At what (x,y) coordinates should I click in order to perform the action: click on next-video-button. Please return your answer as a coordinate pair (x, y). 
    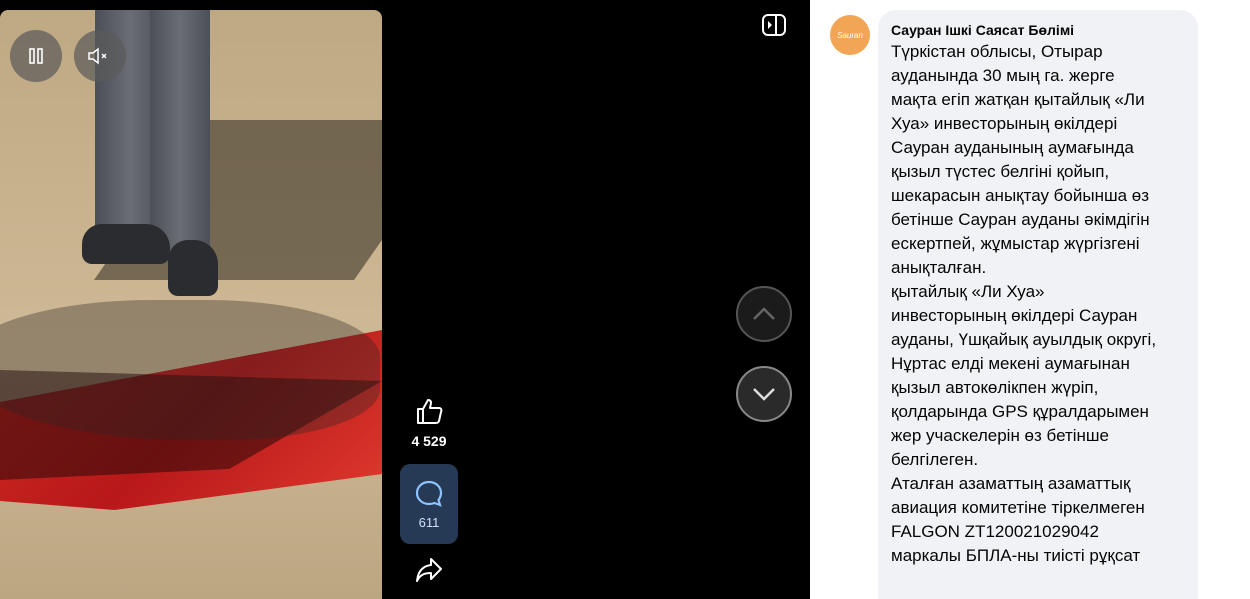
    Looking at the image, I should click on (764, 394).